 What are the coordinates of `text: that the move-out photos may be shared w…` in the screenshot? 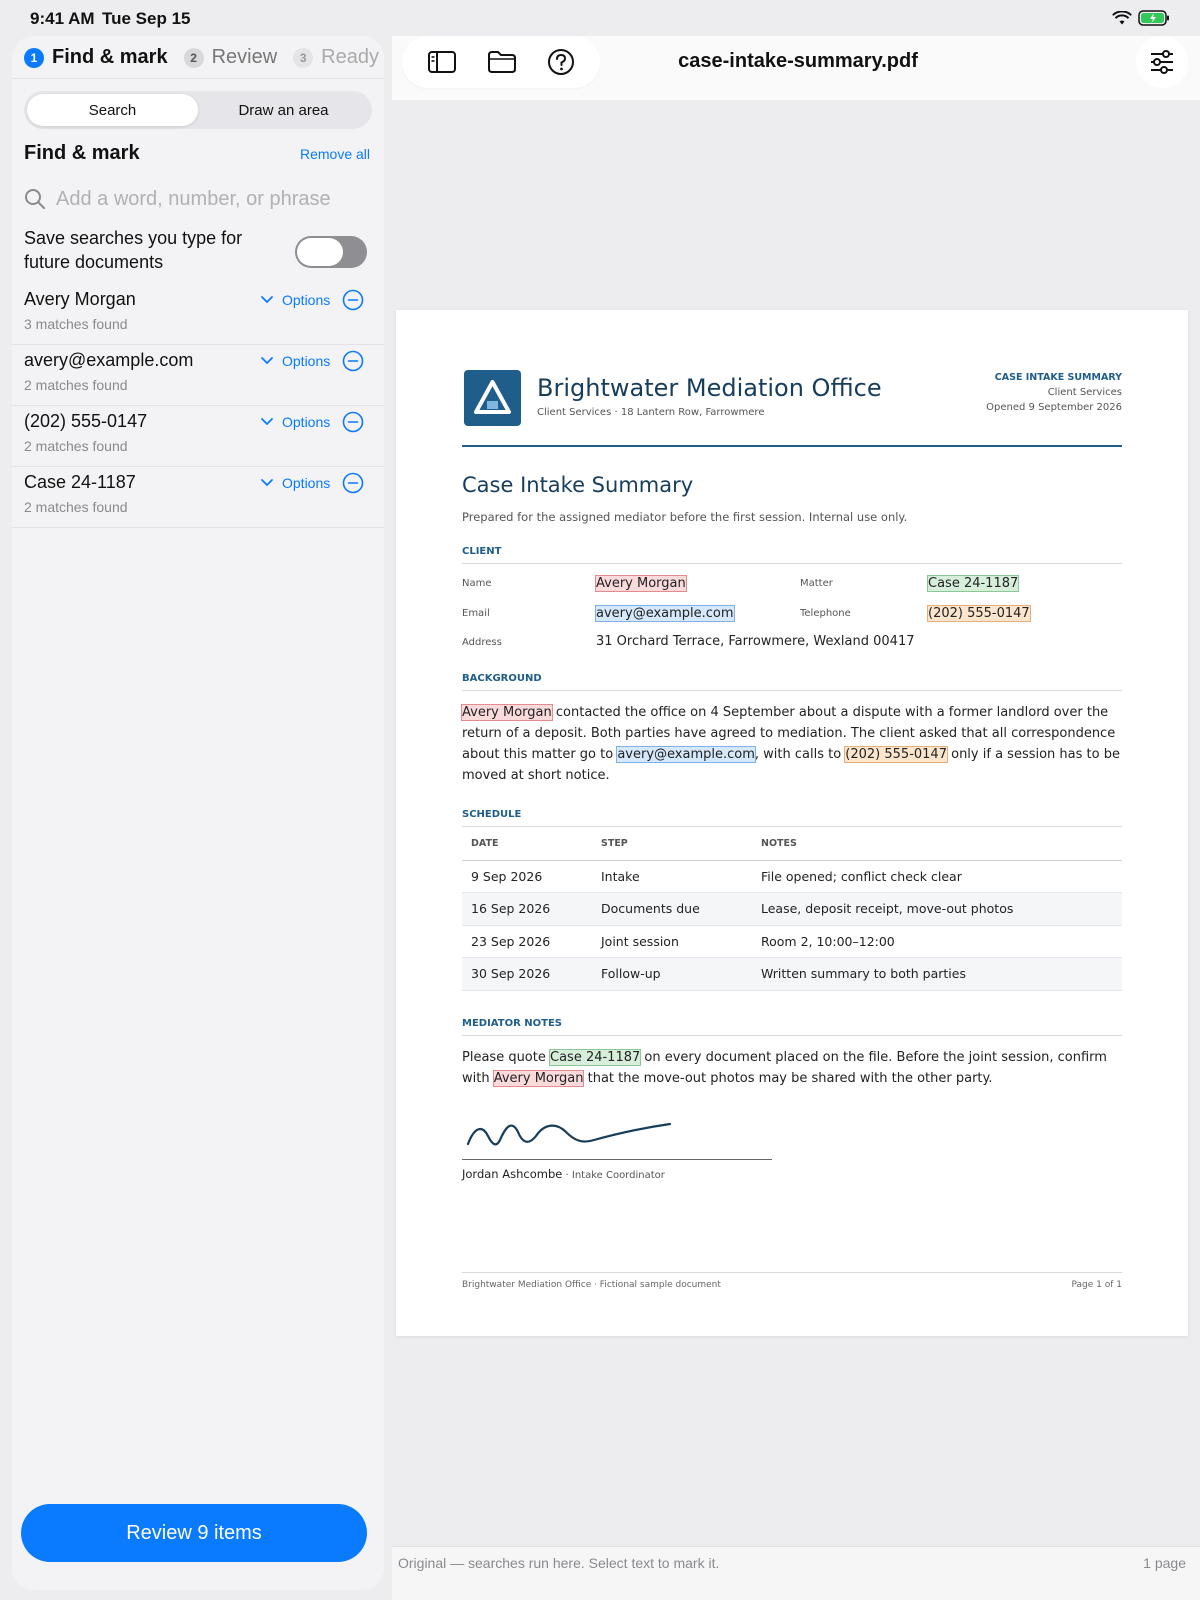 It's located at (788, 1078).